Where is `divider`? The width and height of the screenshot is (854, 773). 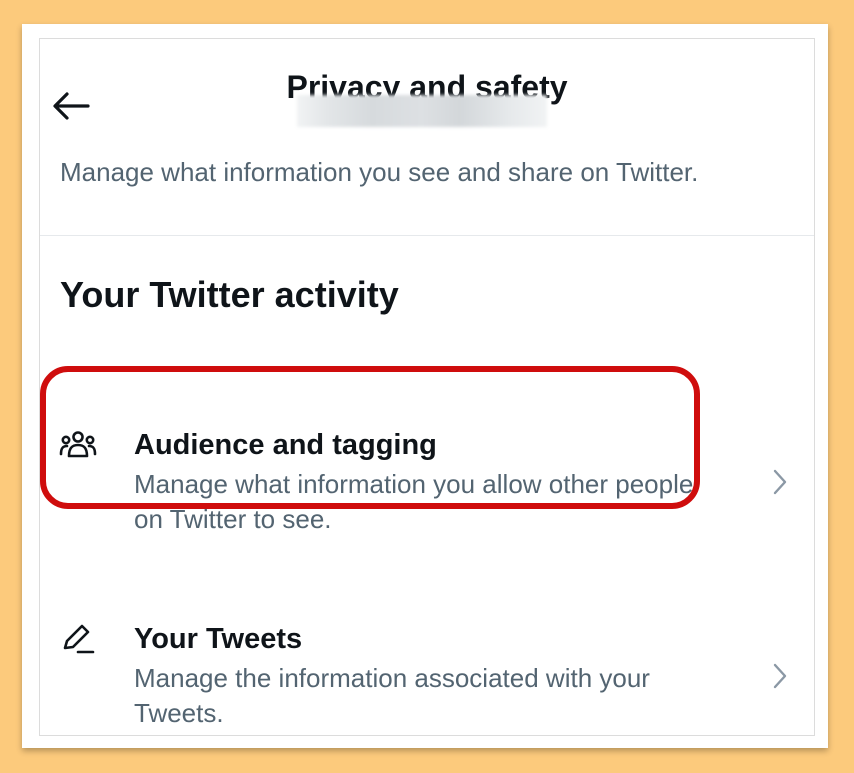
divider is located at coordinates (427, 235).